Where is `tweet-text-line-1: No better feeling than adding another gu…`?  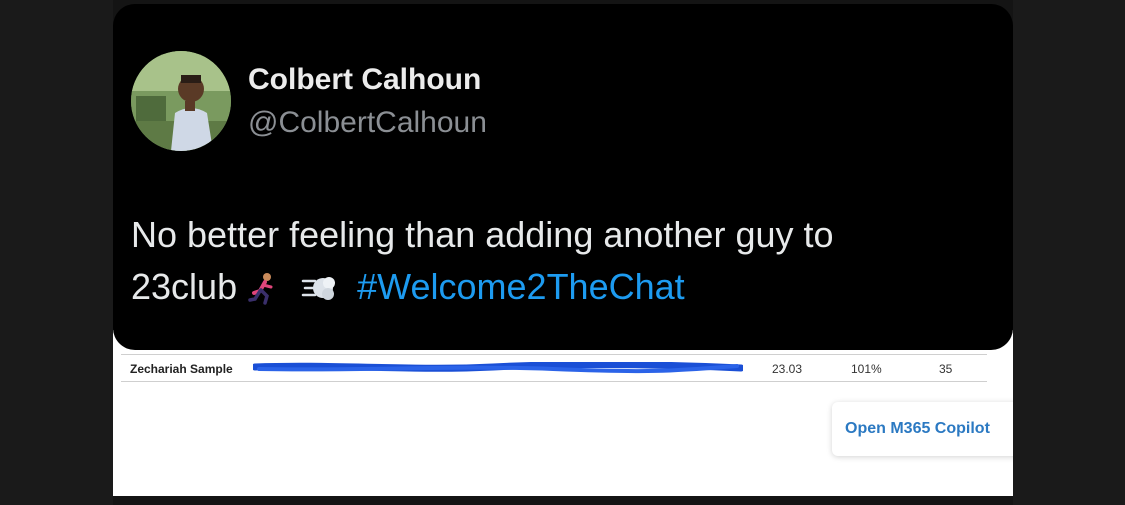
tweet-text-line-1: No better feeling than adding another gu… is located at coordinates (482, 234).